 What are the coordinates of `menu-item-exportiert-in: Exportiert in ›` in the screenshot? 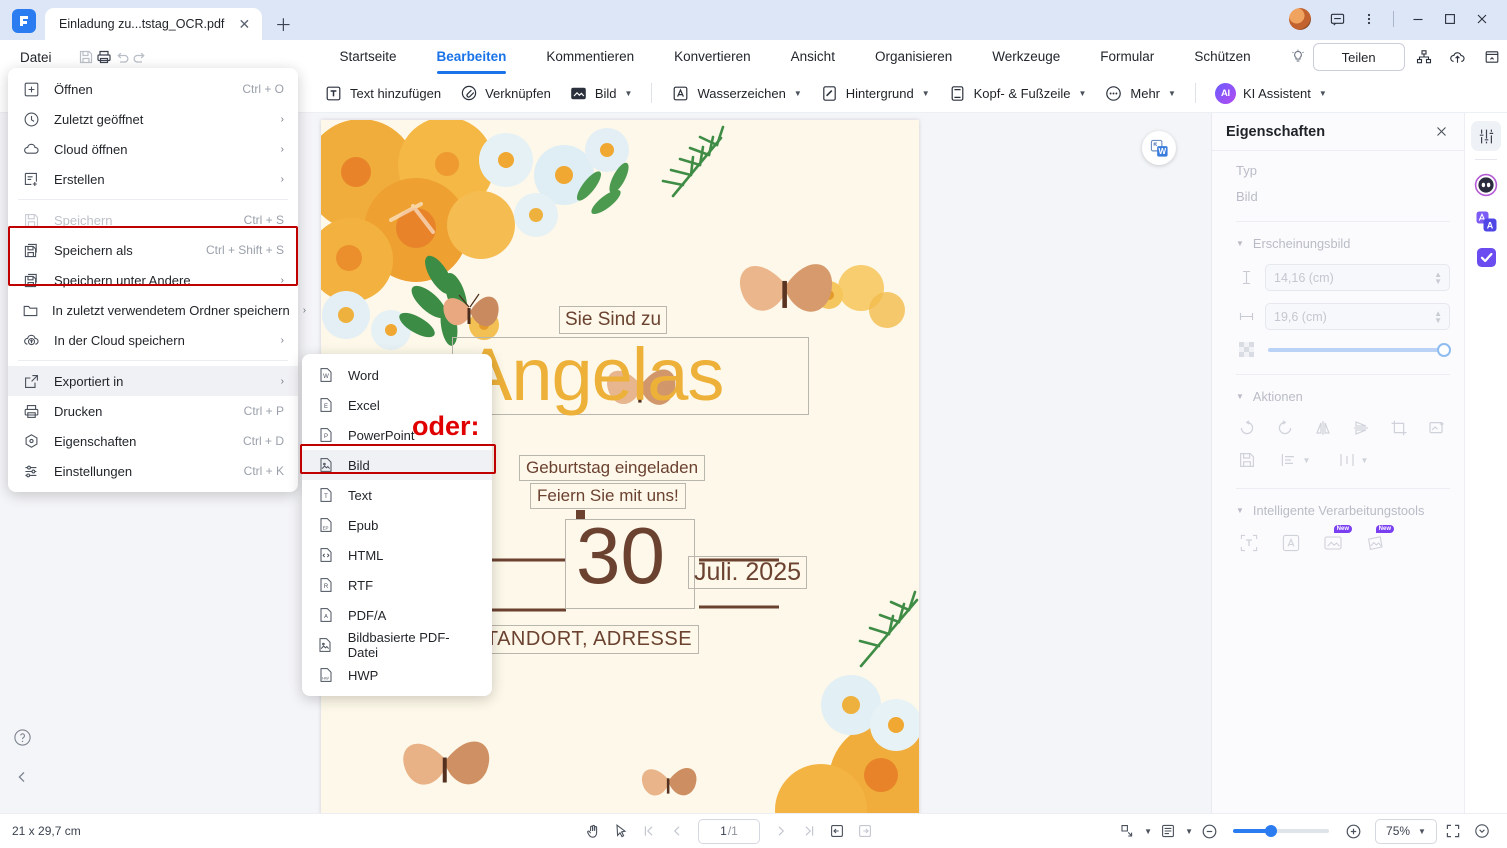 It's located at (153, 381).